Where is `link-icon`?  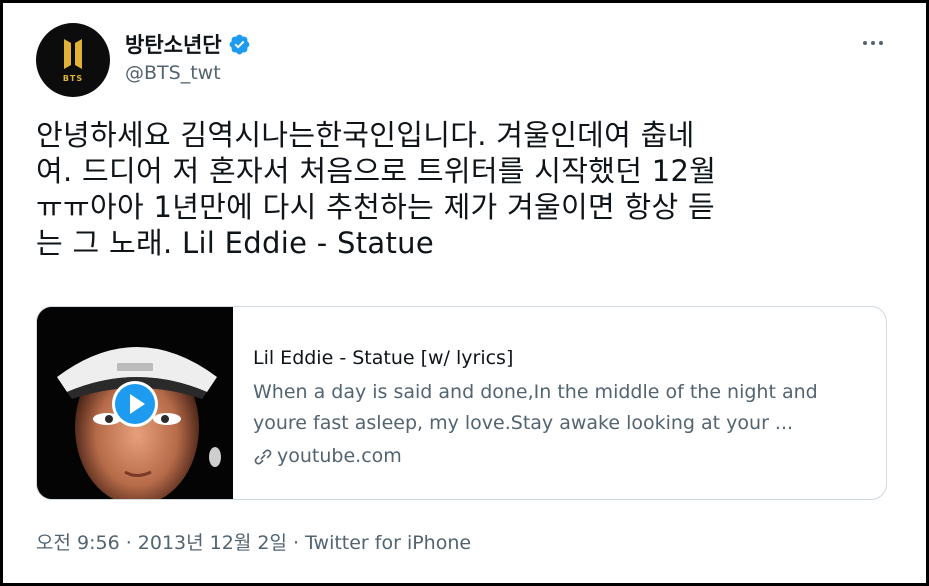 link-icon is located at coordinates (263, 456).